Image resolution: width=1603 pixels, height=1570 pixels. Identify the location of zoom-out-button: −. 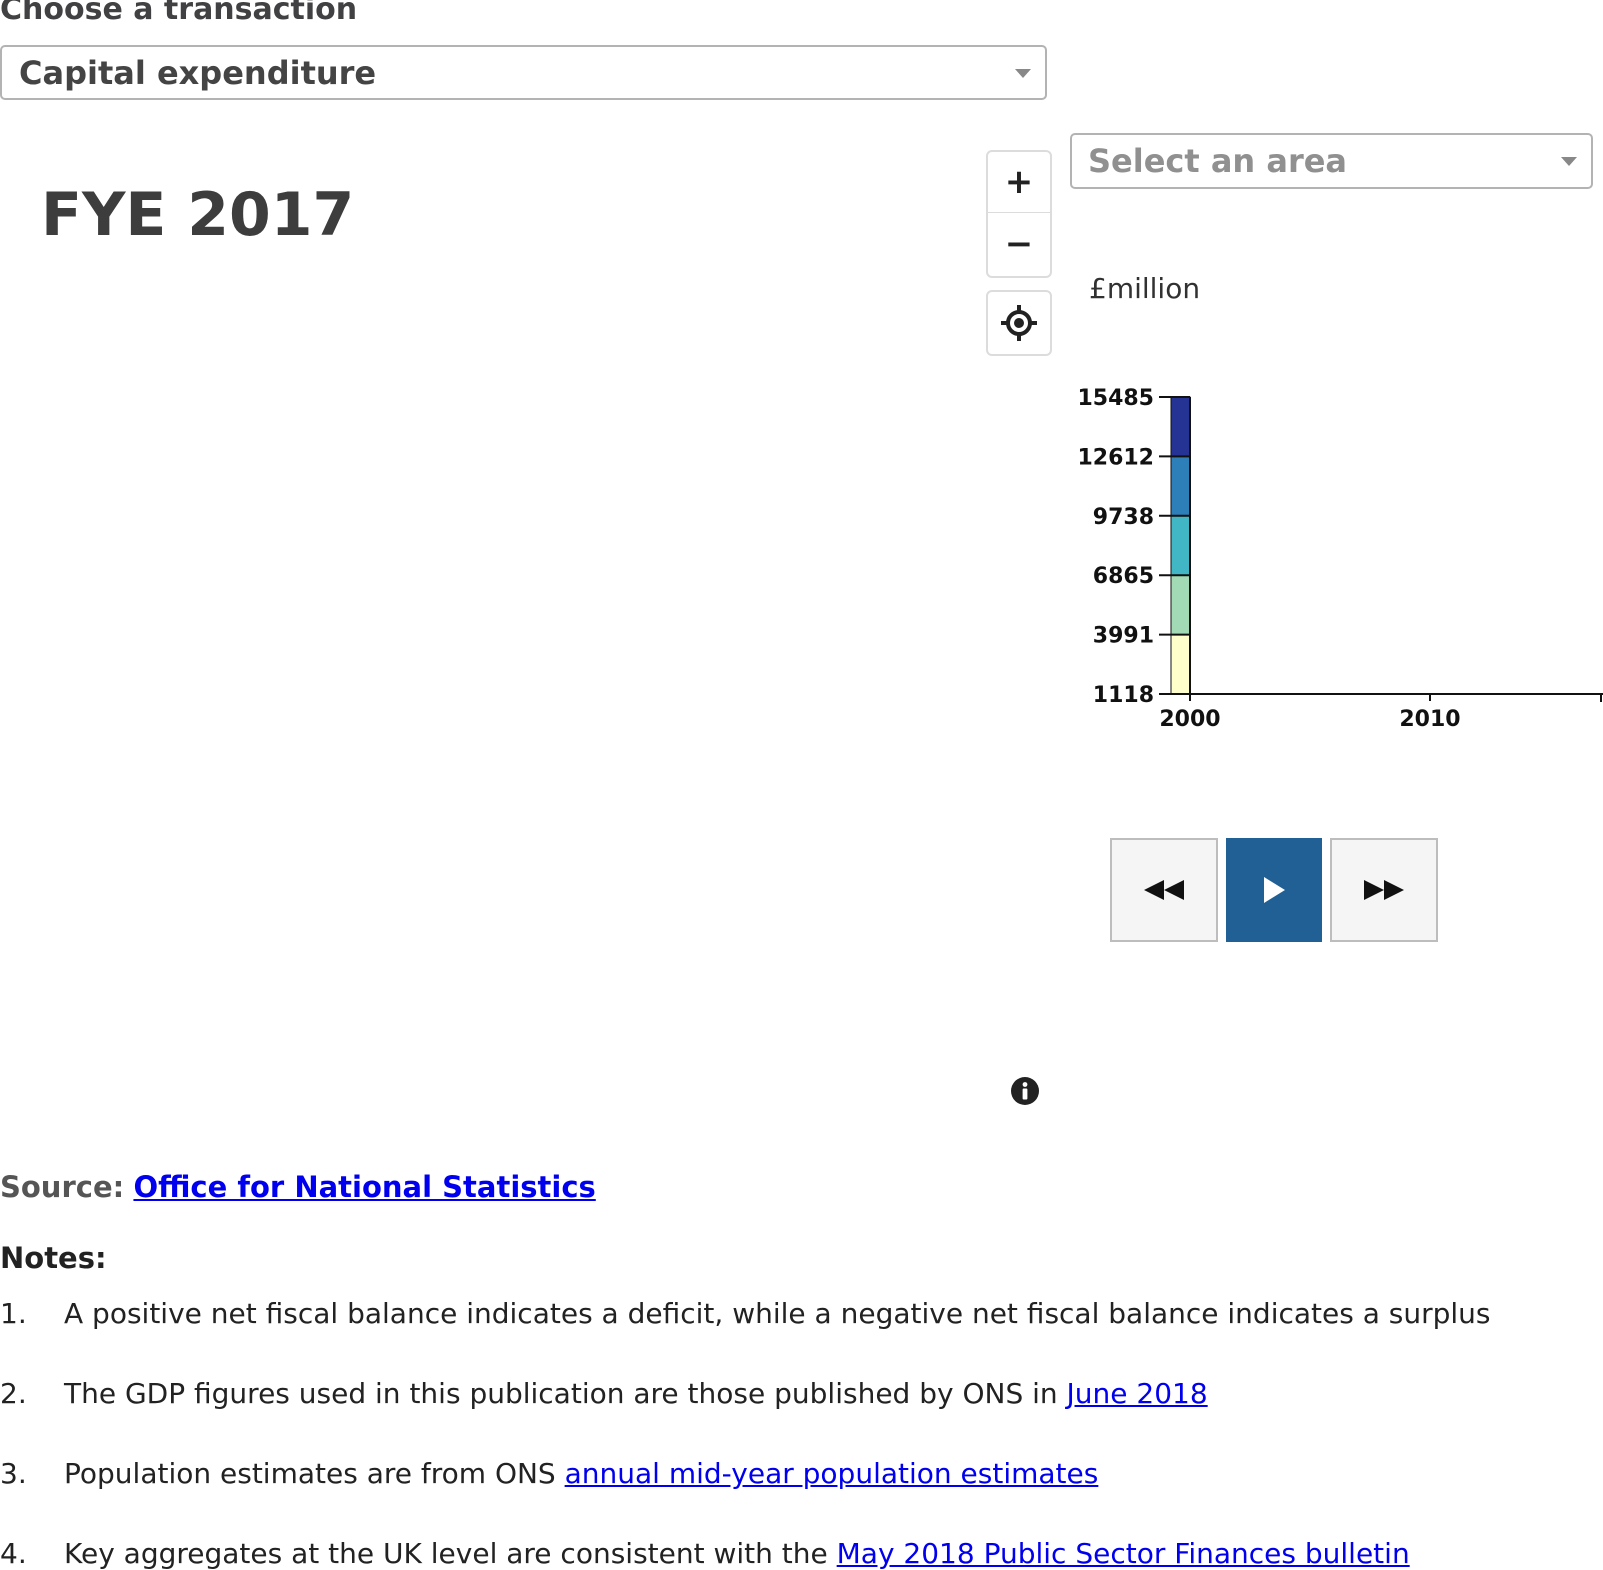
(1019, 244).